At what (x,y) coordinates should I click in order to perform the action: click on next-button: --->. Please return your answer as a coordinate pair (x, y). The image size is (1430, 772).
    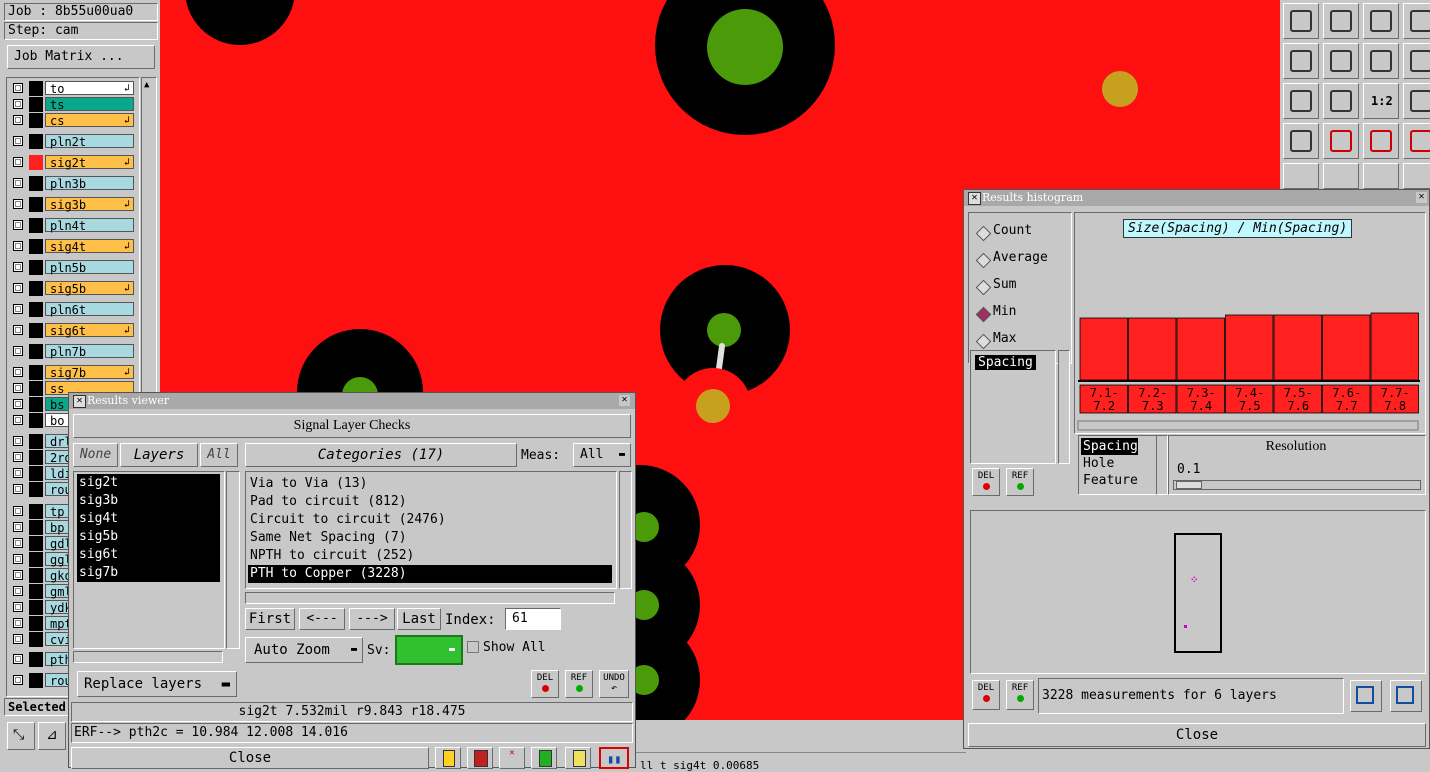
    Looking at the image, I should click on (372, 619).